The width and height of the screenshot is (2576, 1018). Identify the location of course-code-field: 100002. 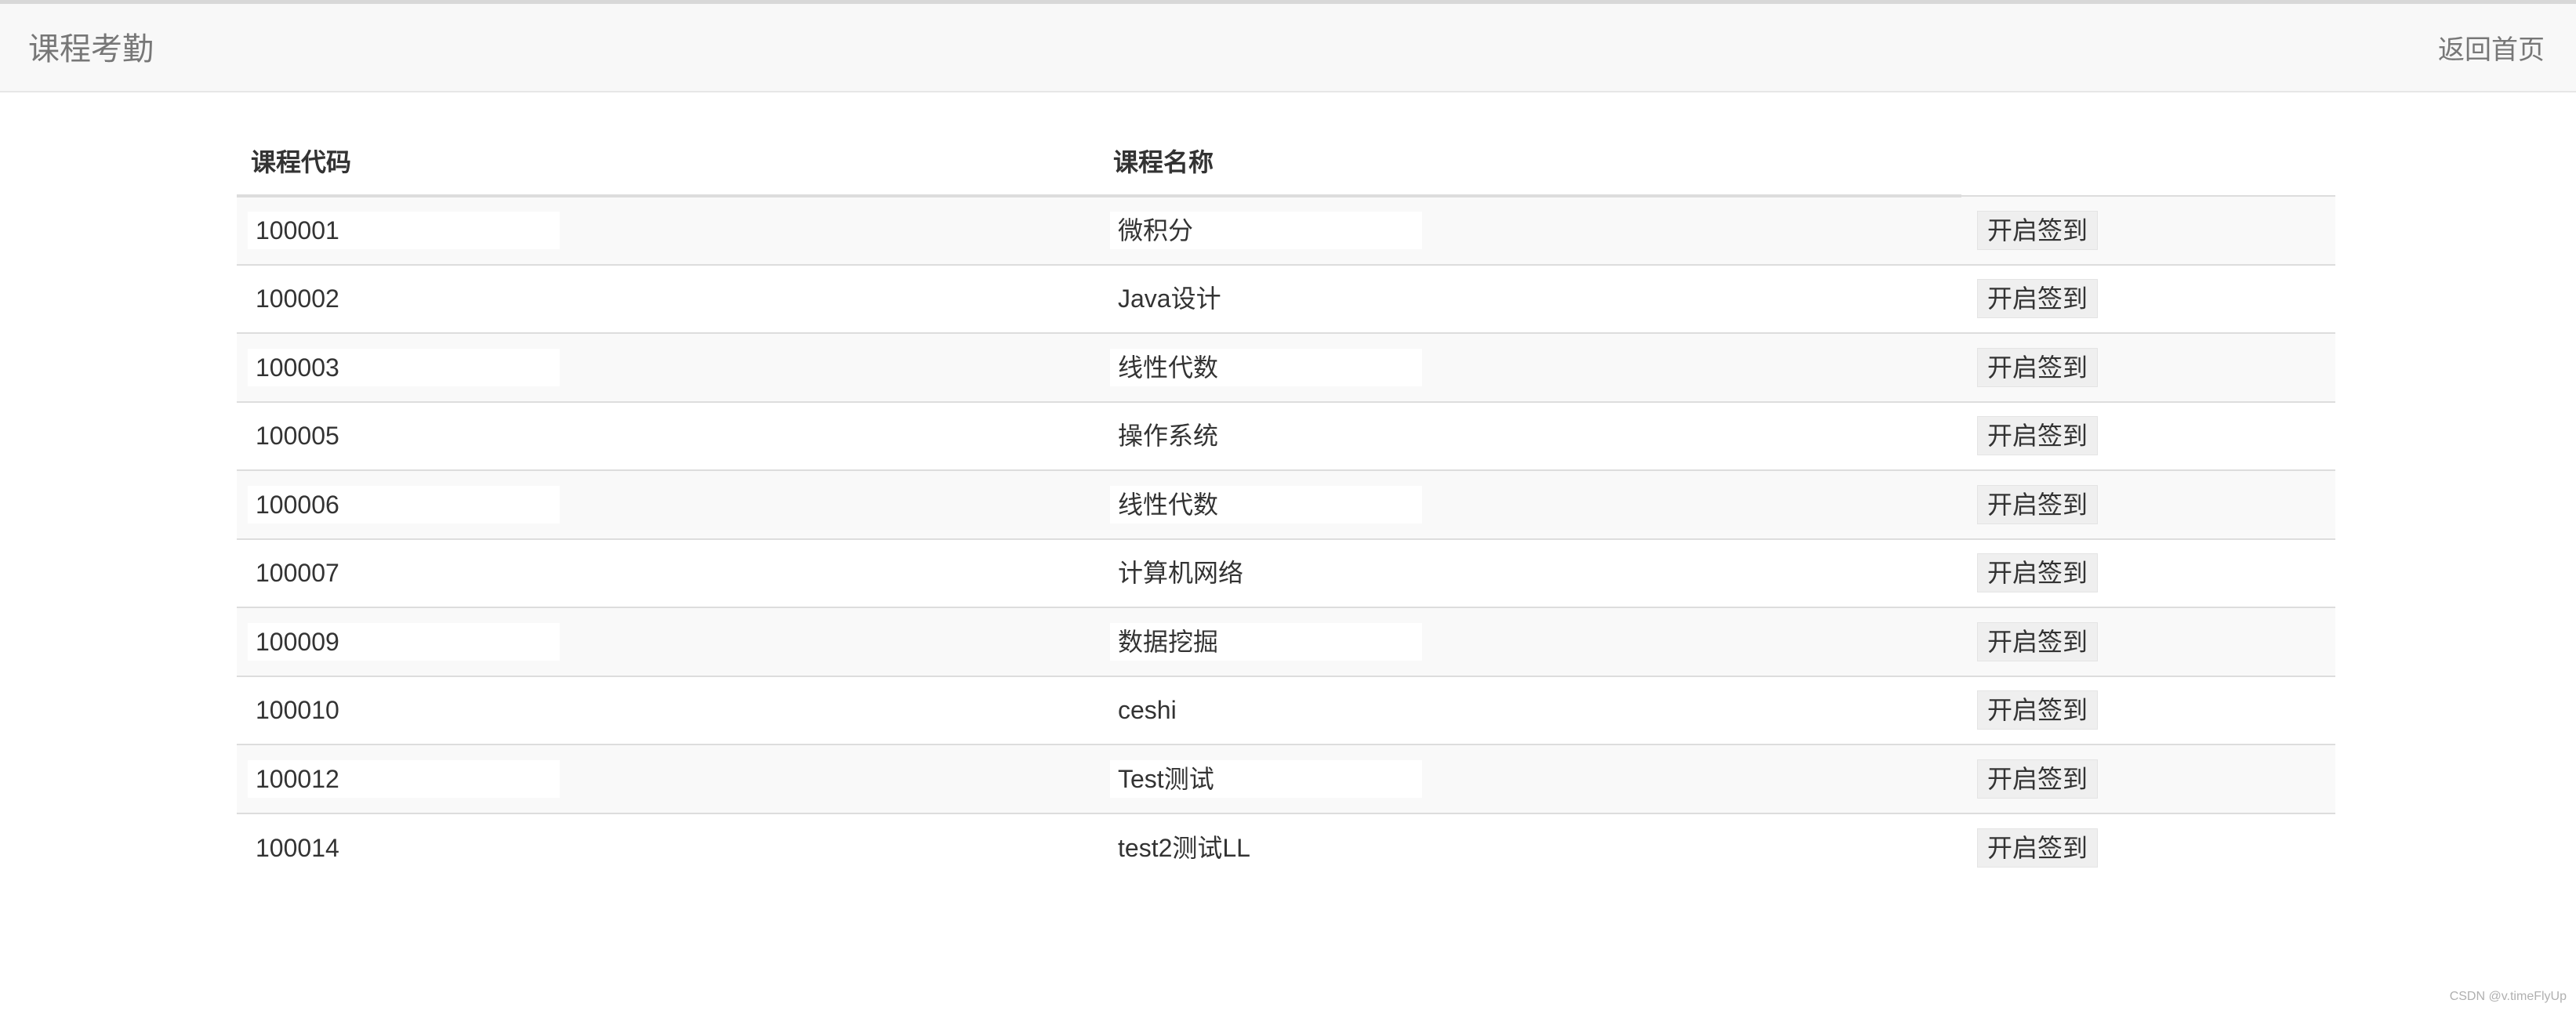
(404, 299).